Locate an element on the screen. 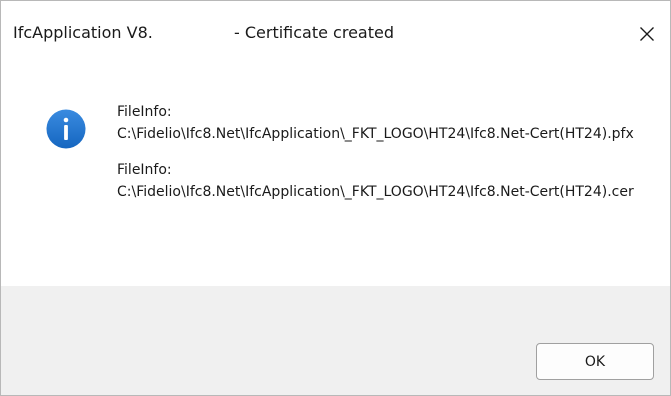 The height and width of the screenshot is (396, 671). window-title-app: IfcApplication V8. is located at coordinates (83, 32).